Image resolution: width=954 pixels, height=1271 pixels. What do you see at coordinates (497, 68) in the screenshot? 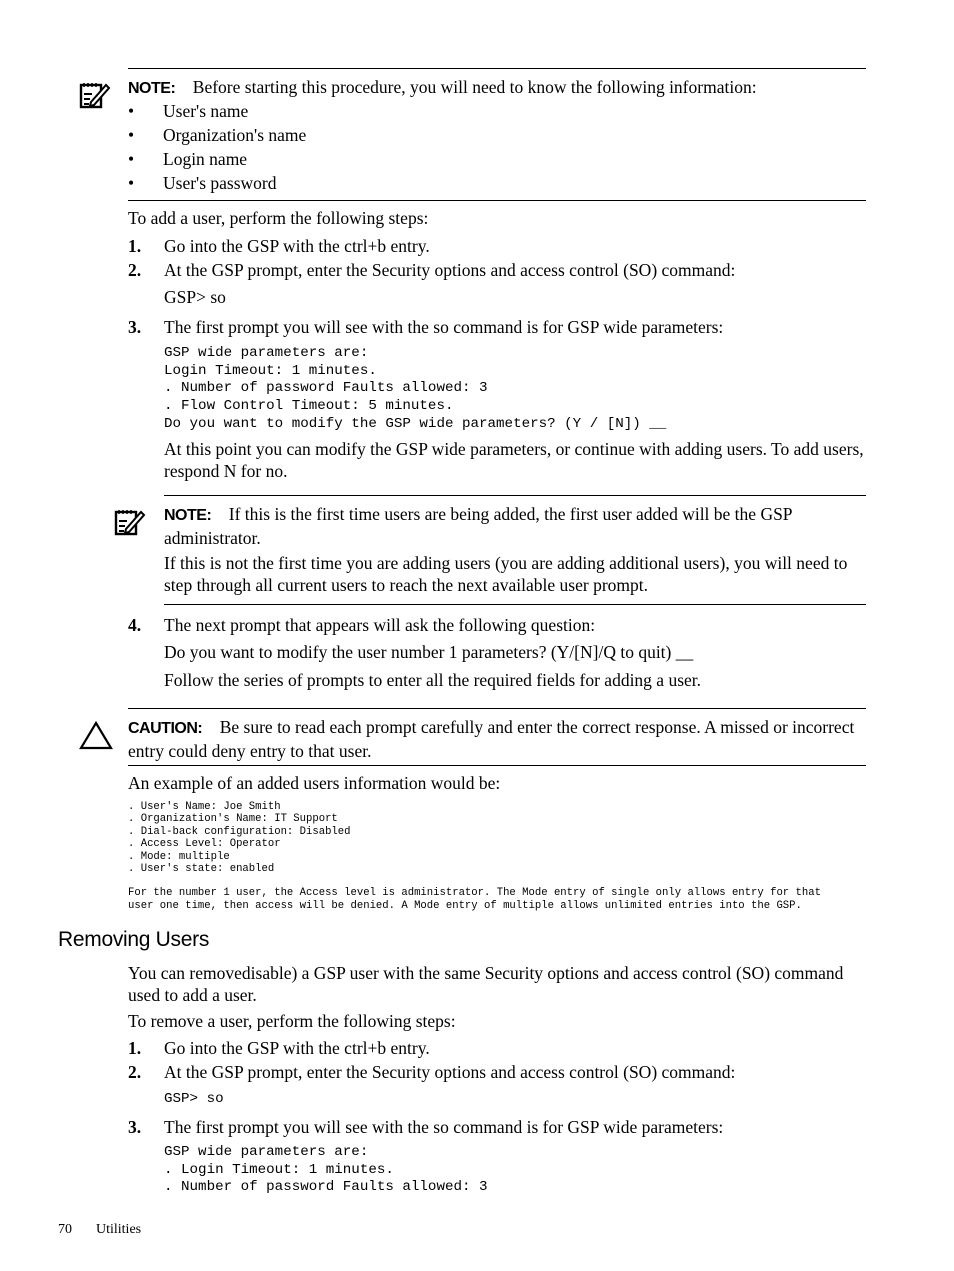
I see `note1-top-rule` at bounding box center [497, 68].